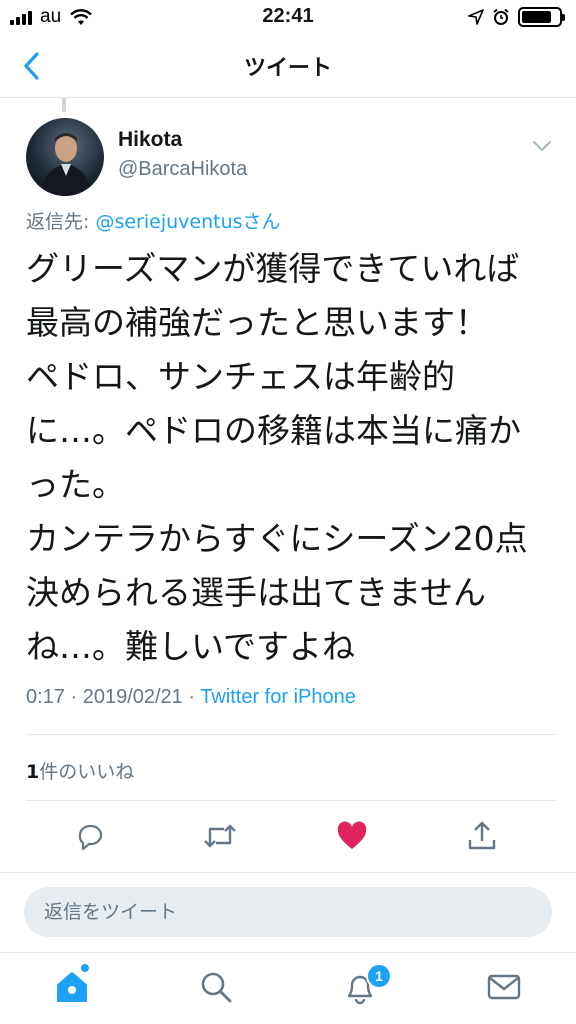  I want to click on navigation-bar: ツイート, so click(288, 66).